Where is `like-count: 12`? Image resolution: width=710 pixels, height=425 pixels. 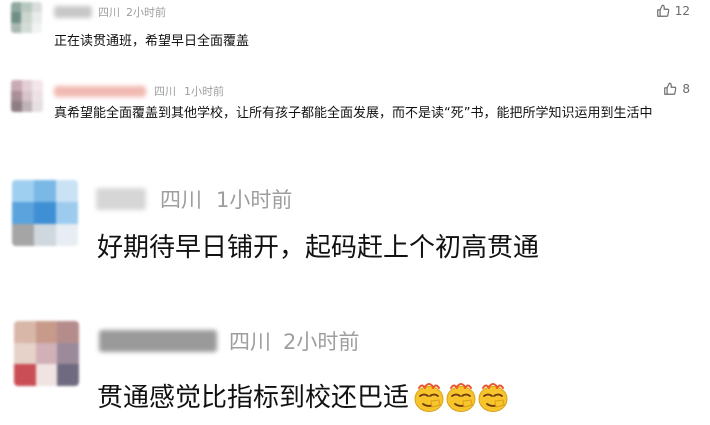 like-count: 12 is located at coordinates (682, 11).